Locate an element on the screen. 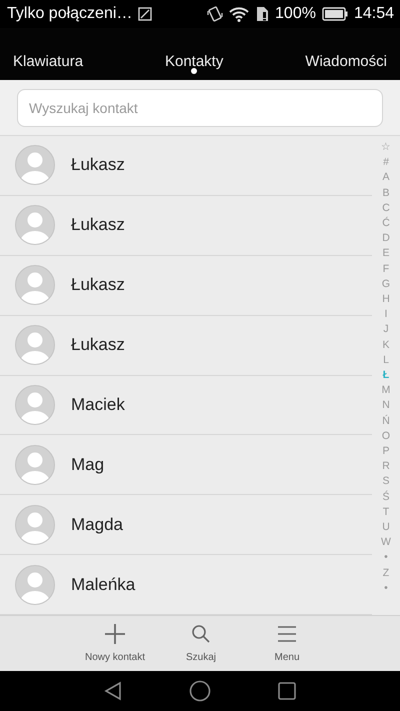 The width and height of the screenshot is (400, 711). recent-apps-button is located at coordinates (287, 691).